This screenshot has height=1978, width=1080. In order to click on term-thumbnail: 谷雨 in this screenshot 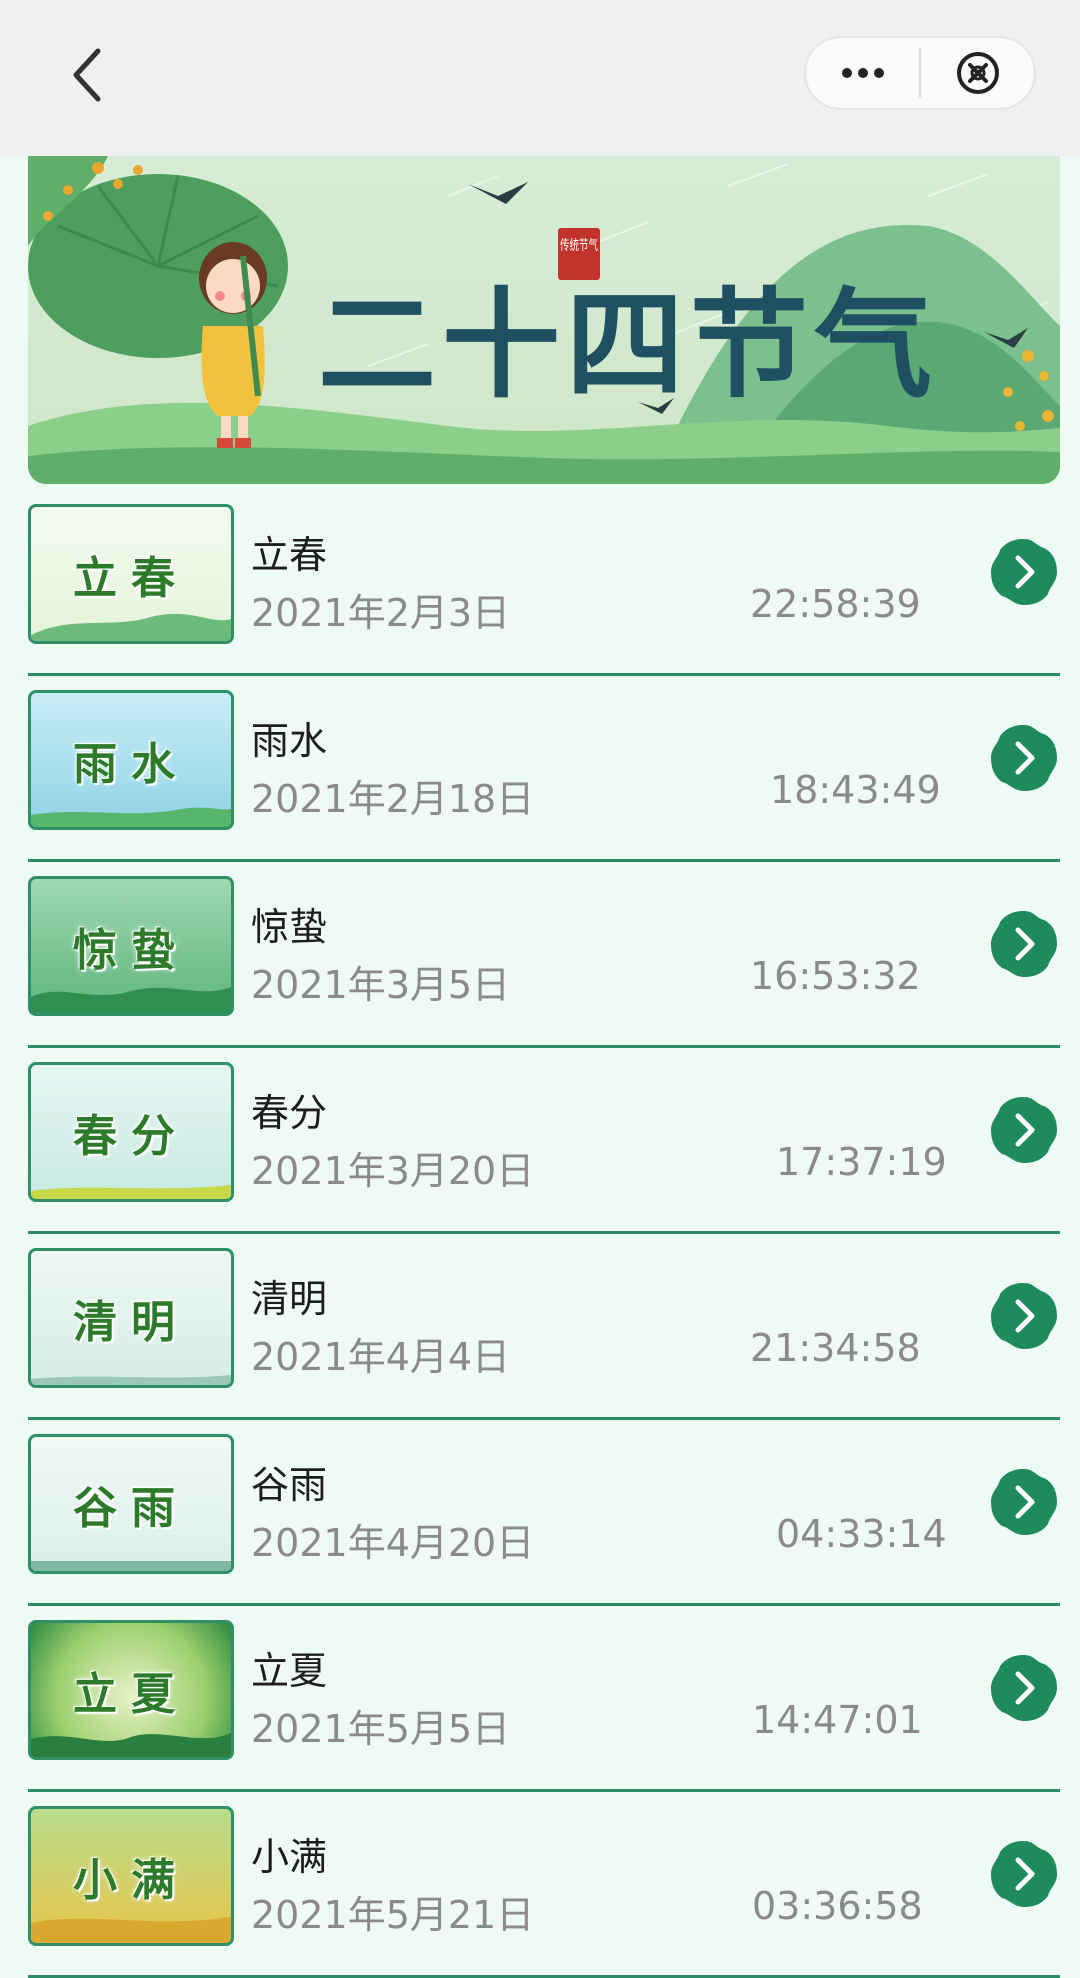, I will do `click(131, 1504)`.